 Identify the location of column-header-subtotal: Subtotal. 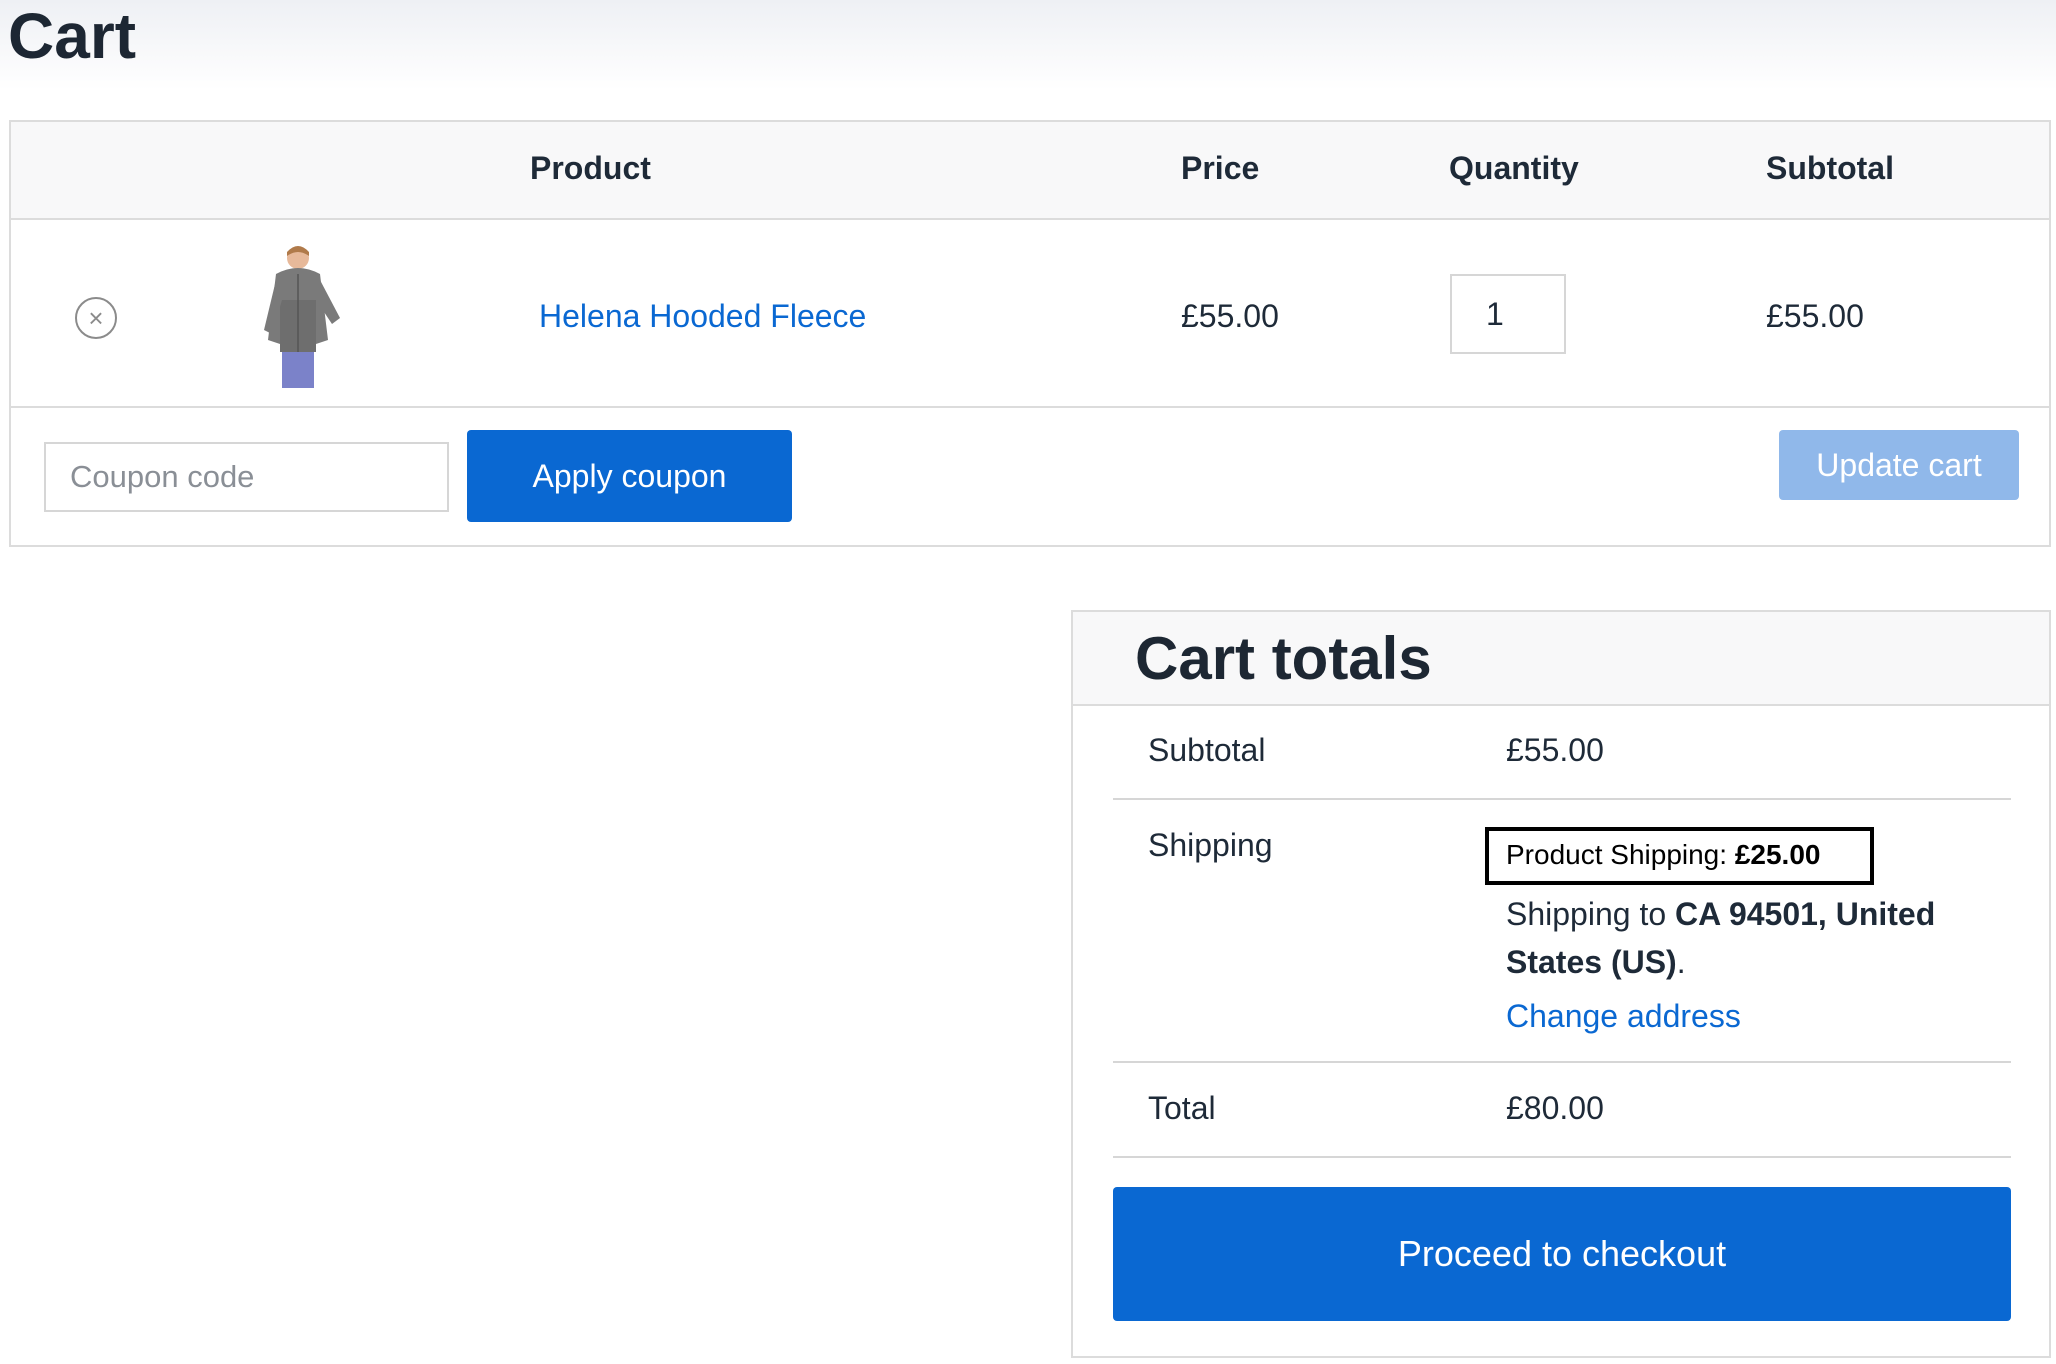
(1830, 168).